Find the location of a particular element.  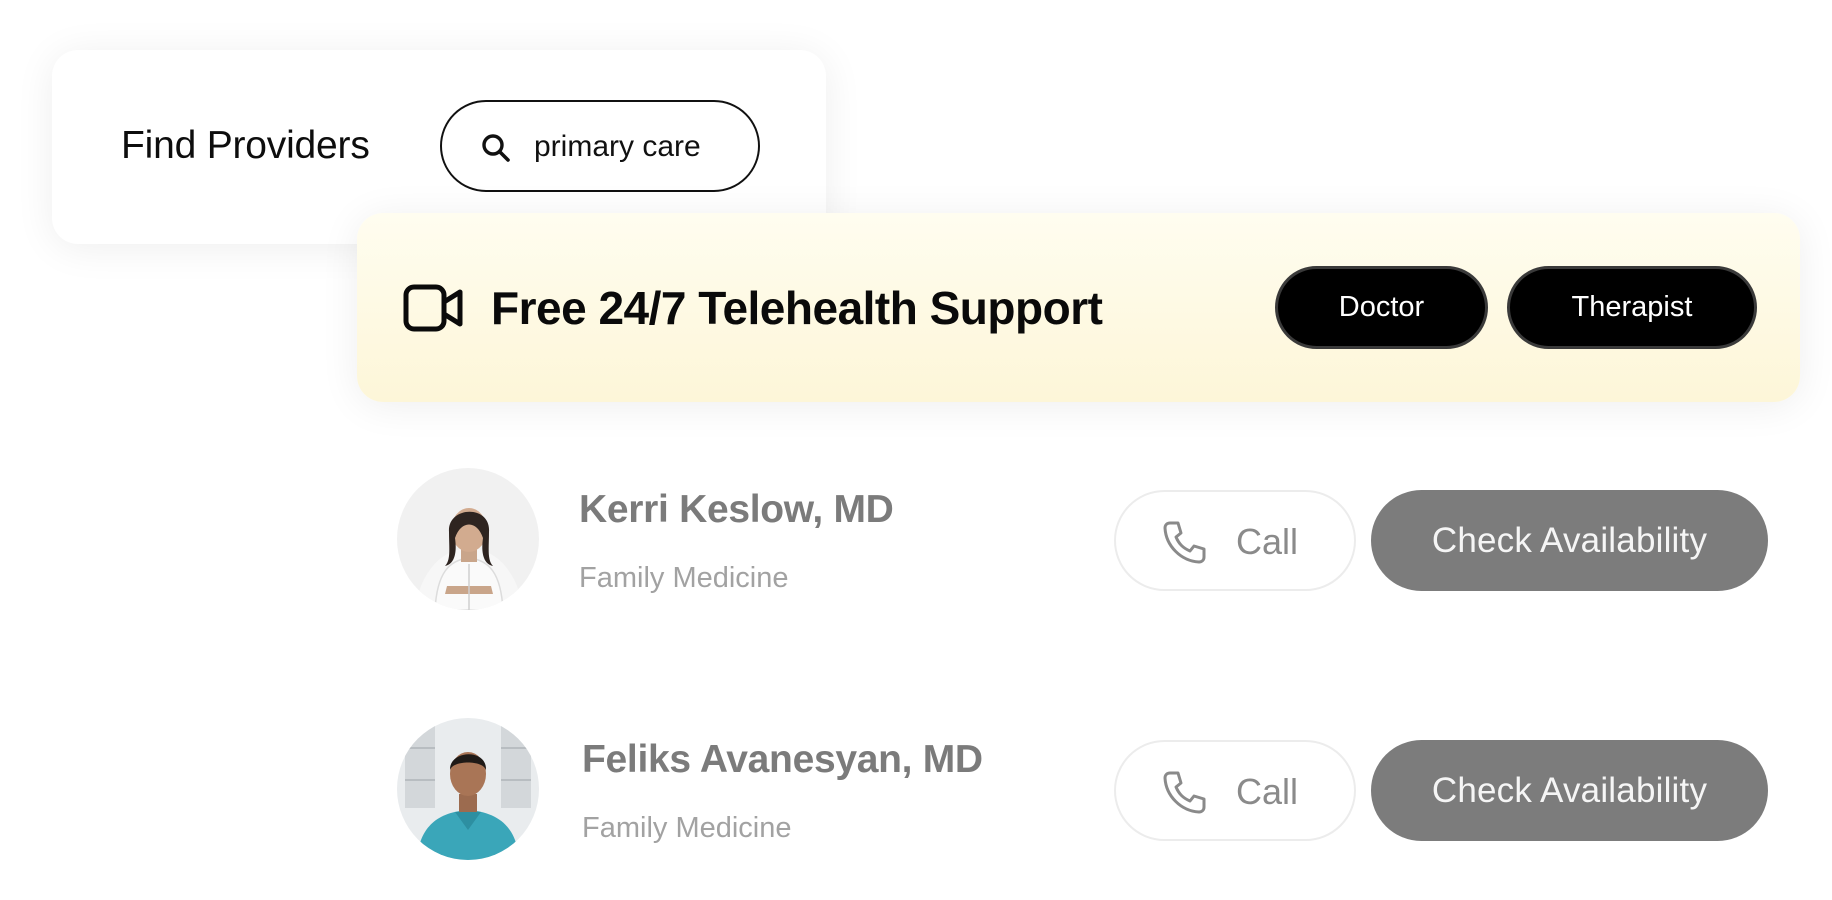

doctor-button: Doctor is located at coordinates (1381, 307).